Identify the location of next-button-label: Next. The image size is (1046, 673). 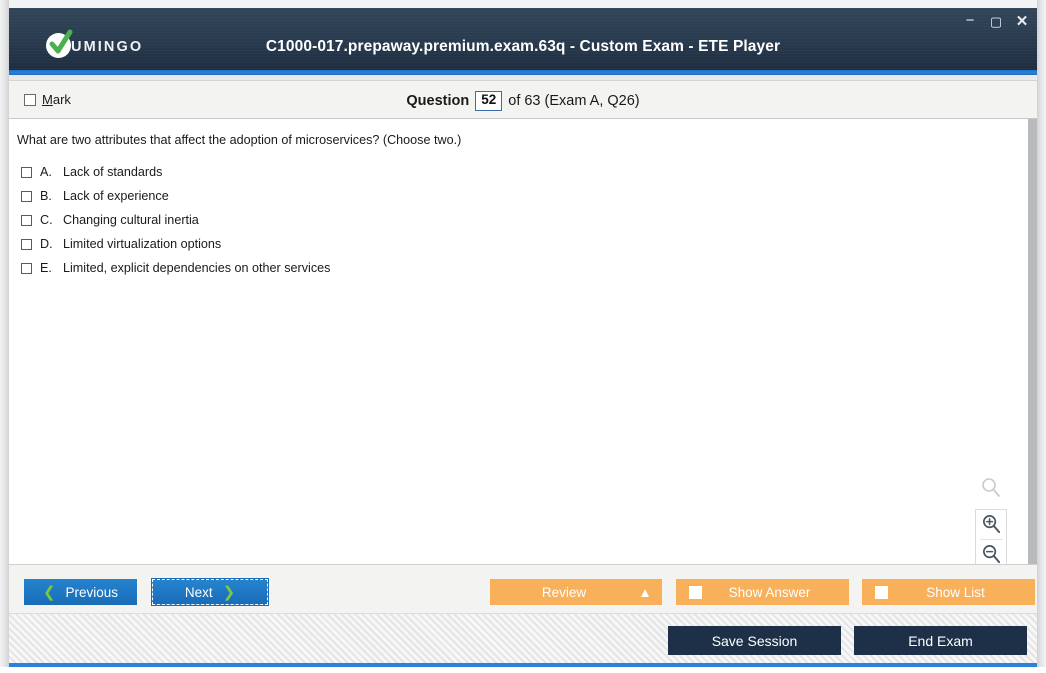
(198, 592).